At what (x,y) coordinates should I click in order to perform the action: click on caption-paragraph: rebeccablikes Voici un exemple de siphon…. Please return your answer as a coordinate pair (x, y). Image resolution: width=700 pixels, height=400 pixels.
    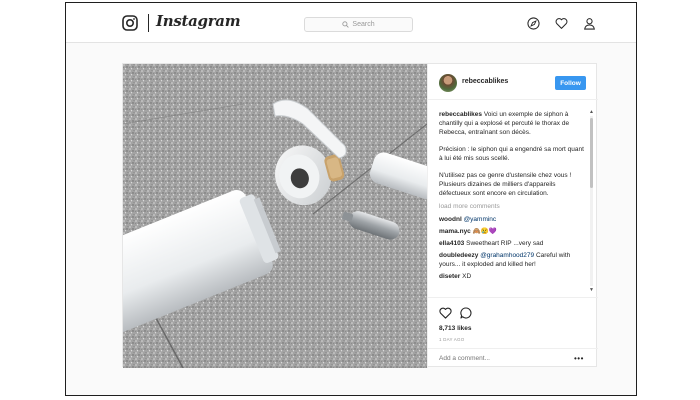
    Looking at the image, I should click on (512, 123).